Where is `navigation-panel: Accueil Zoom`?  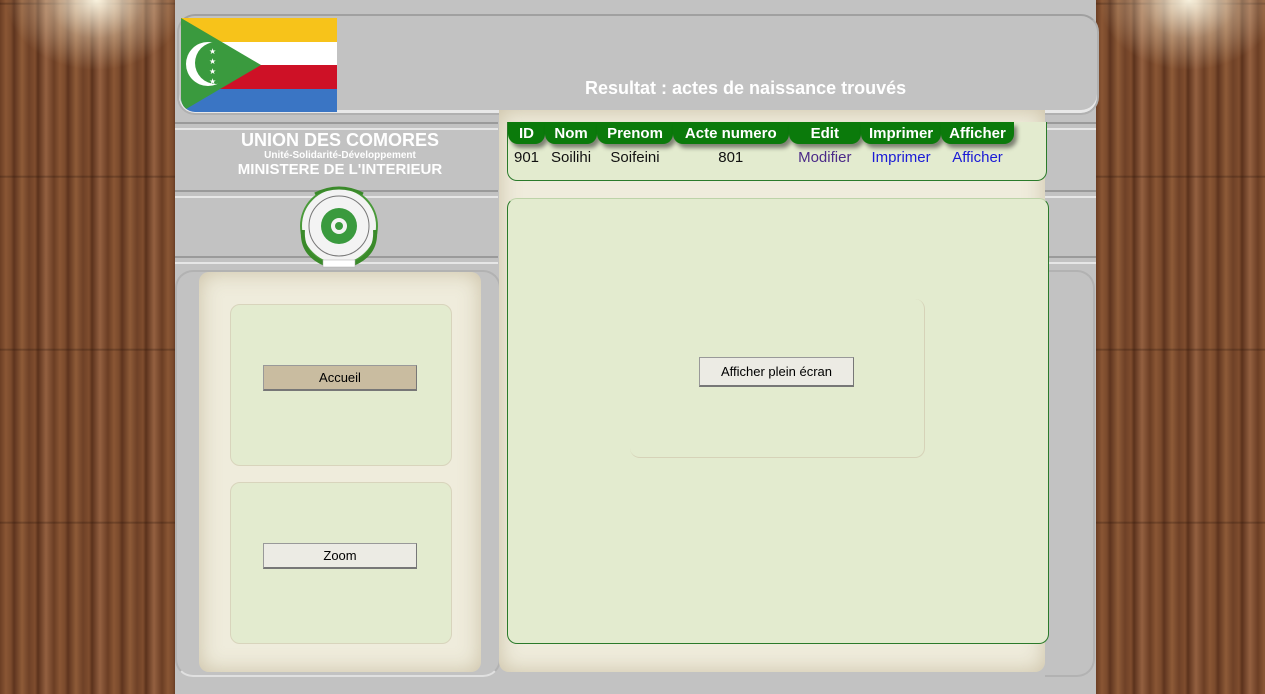 navigation-panel: Accueil Zoom is located at coordinates (340, 472).